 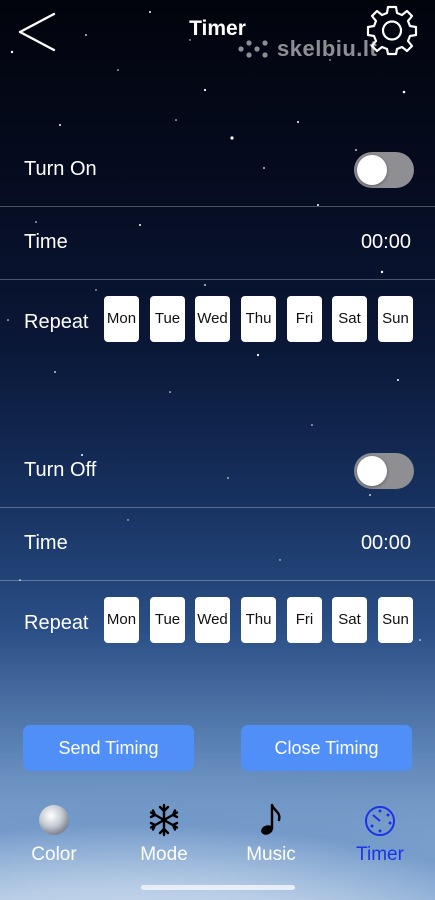 What do you see at coordinates (218, 887) in the screenshot?
I see `home-indicator` at bounding box center [218, 887].